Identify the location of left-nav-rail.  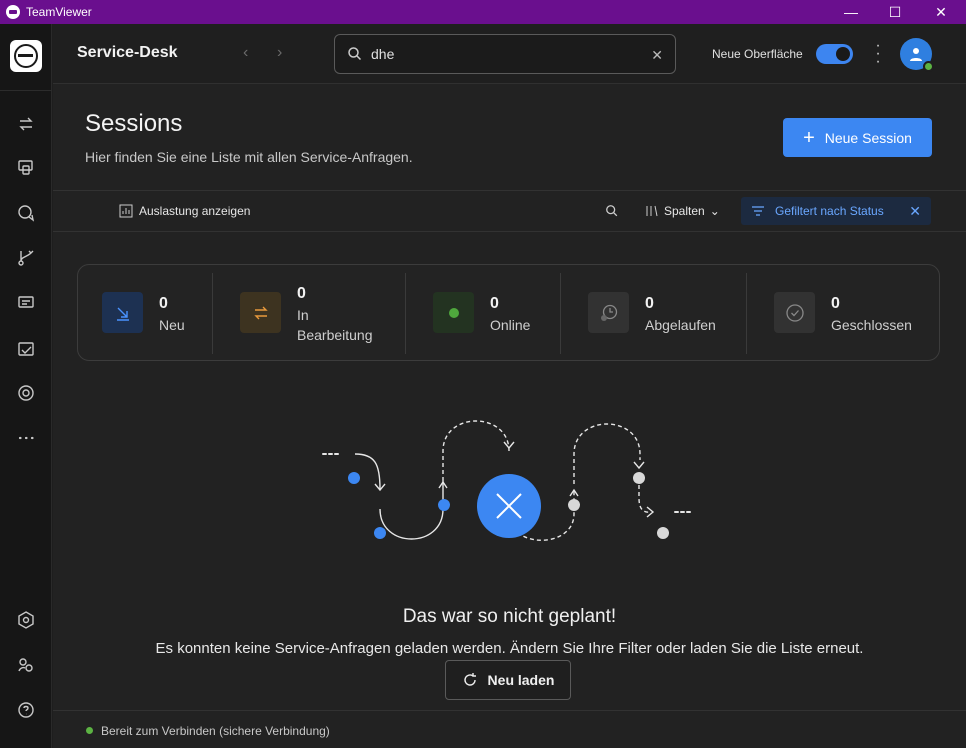
(26, 386).